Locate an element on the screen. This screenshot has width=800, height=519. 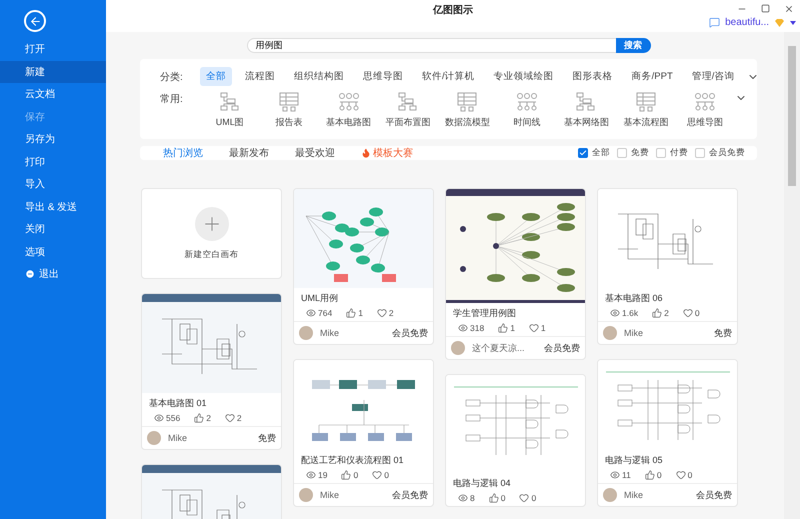
common-diagram-type: 时间线 is located at coordinates (527, 110).